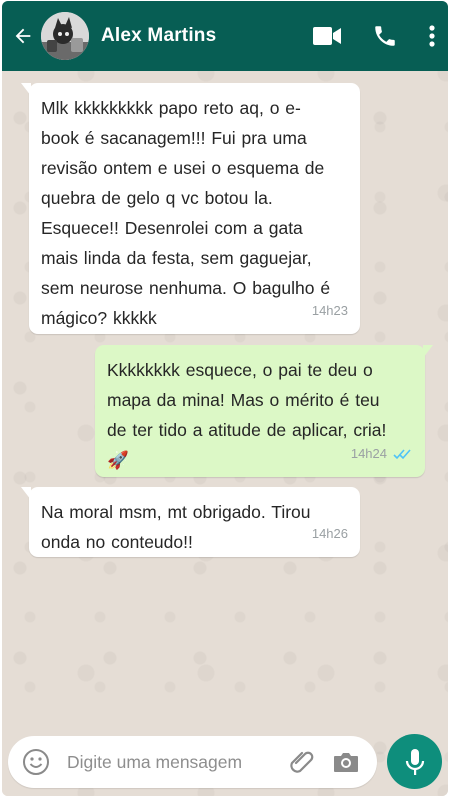 The image size is (450, 798). I want to click on avatar-image, so click(65, 36).